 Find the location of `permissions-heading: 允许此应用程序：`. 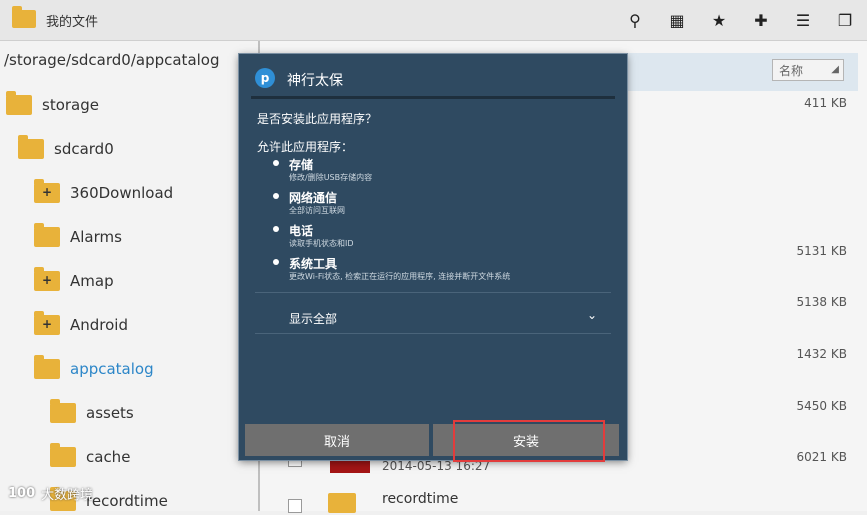

permissions-heading: 允许此应用程序： is located at coordinates (305, 147).